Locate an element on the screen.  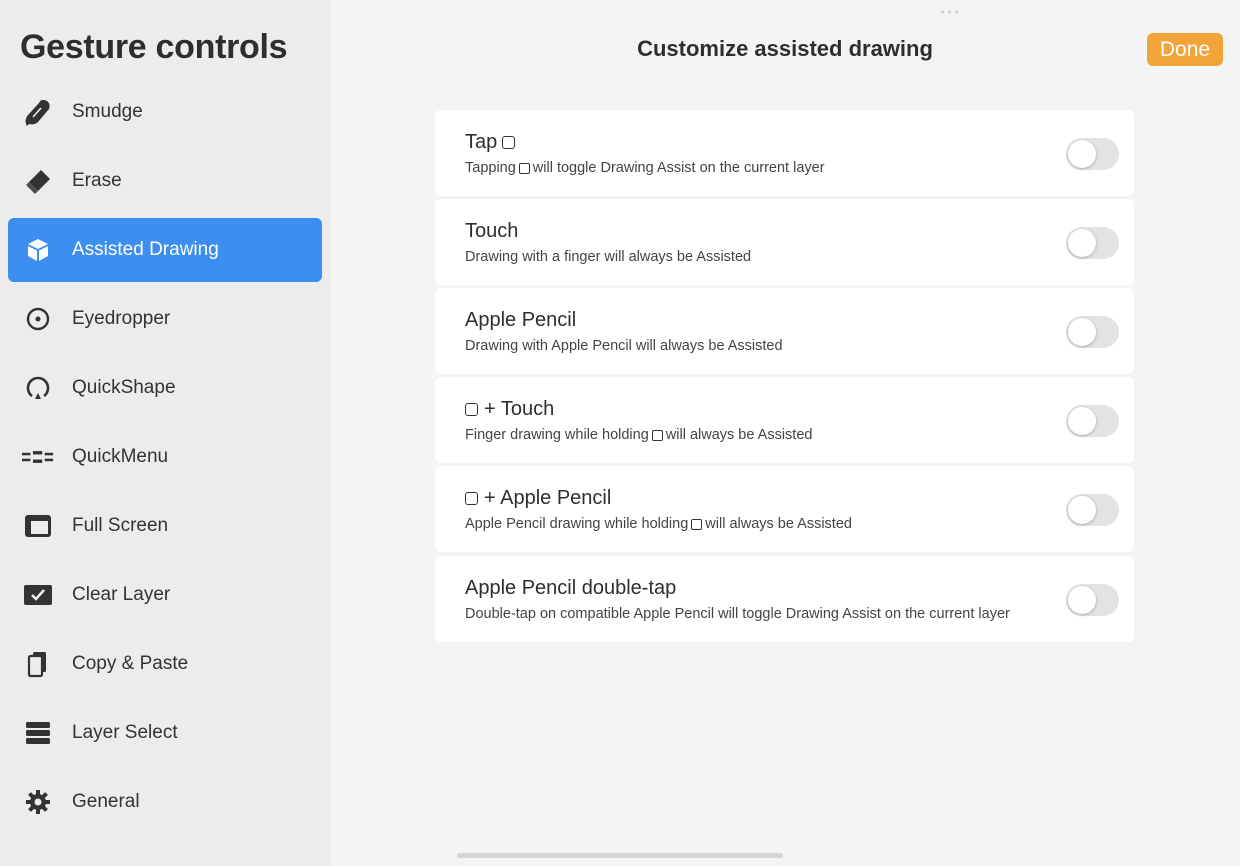
sidebar-item-label: Assisted Drawing is located at coordinates (145, 249).